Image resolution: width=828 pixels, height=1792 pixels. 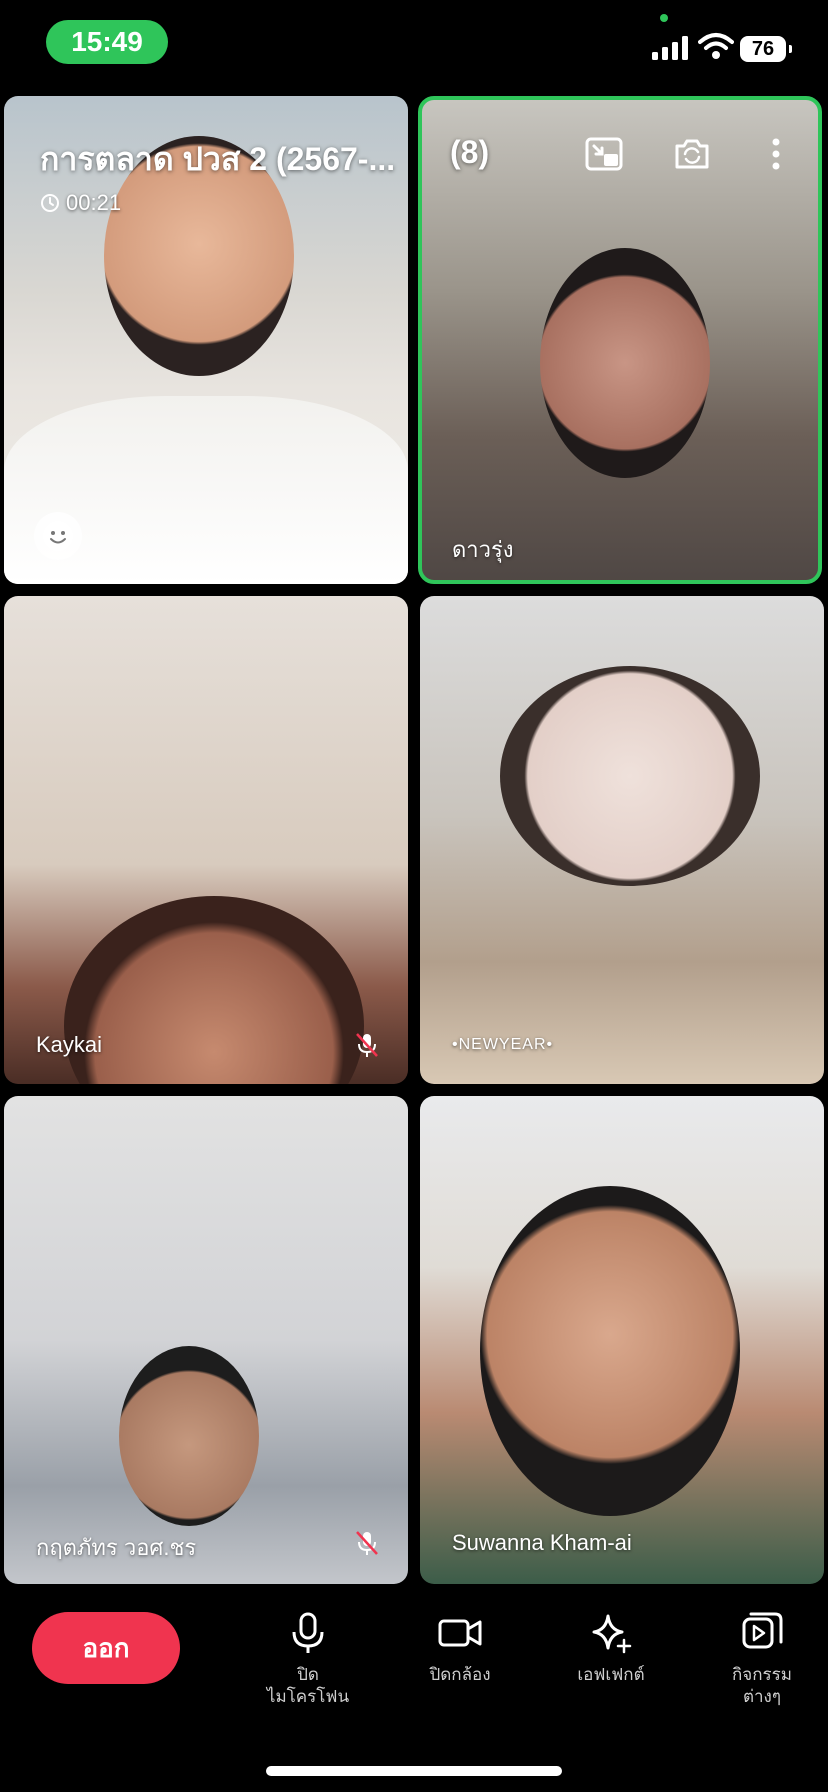 I want to click on participant-name: กฤตภัทร วอศ.ชร, so click(x=116, y=1547).